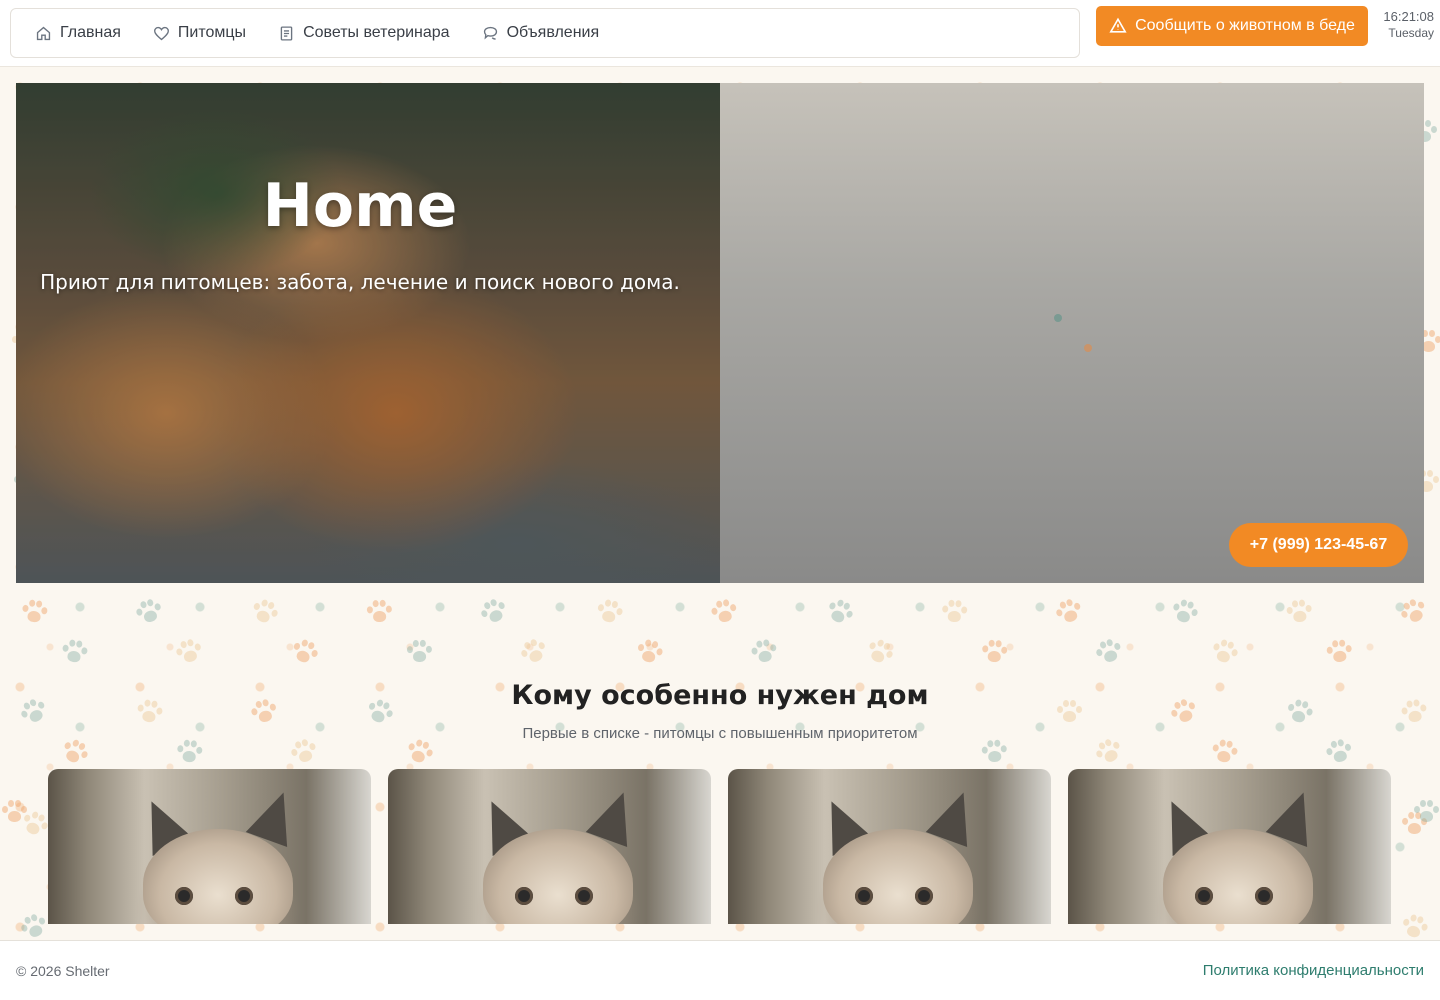 The height and width of the screenshot is (1000, 1440). What do you see at coordinates (90, 32) in the screenshot?
I see `nav-item-label: Главная` at bounding box center [90, 32].